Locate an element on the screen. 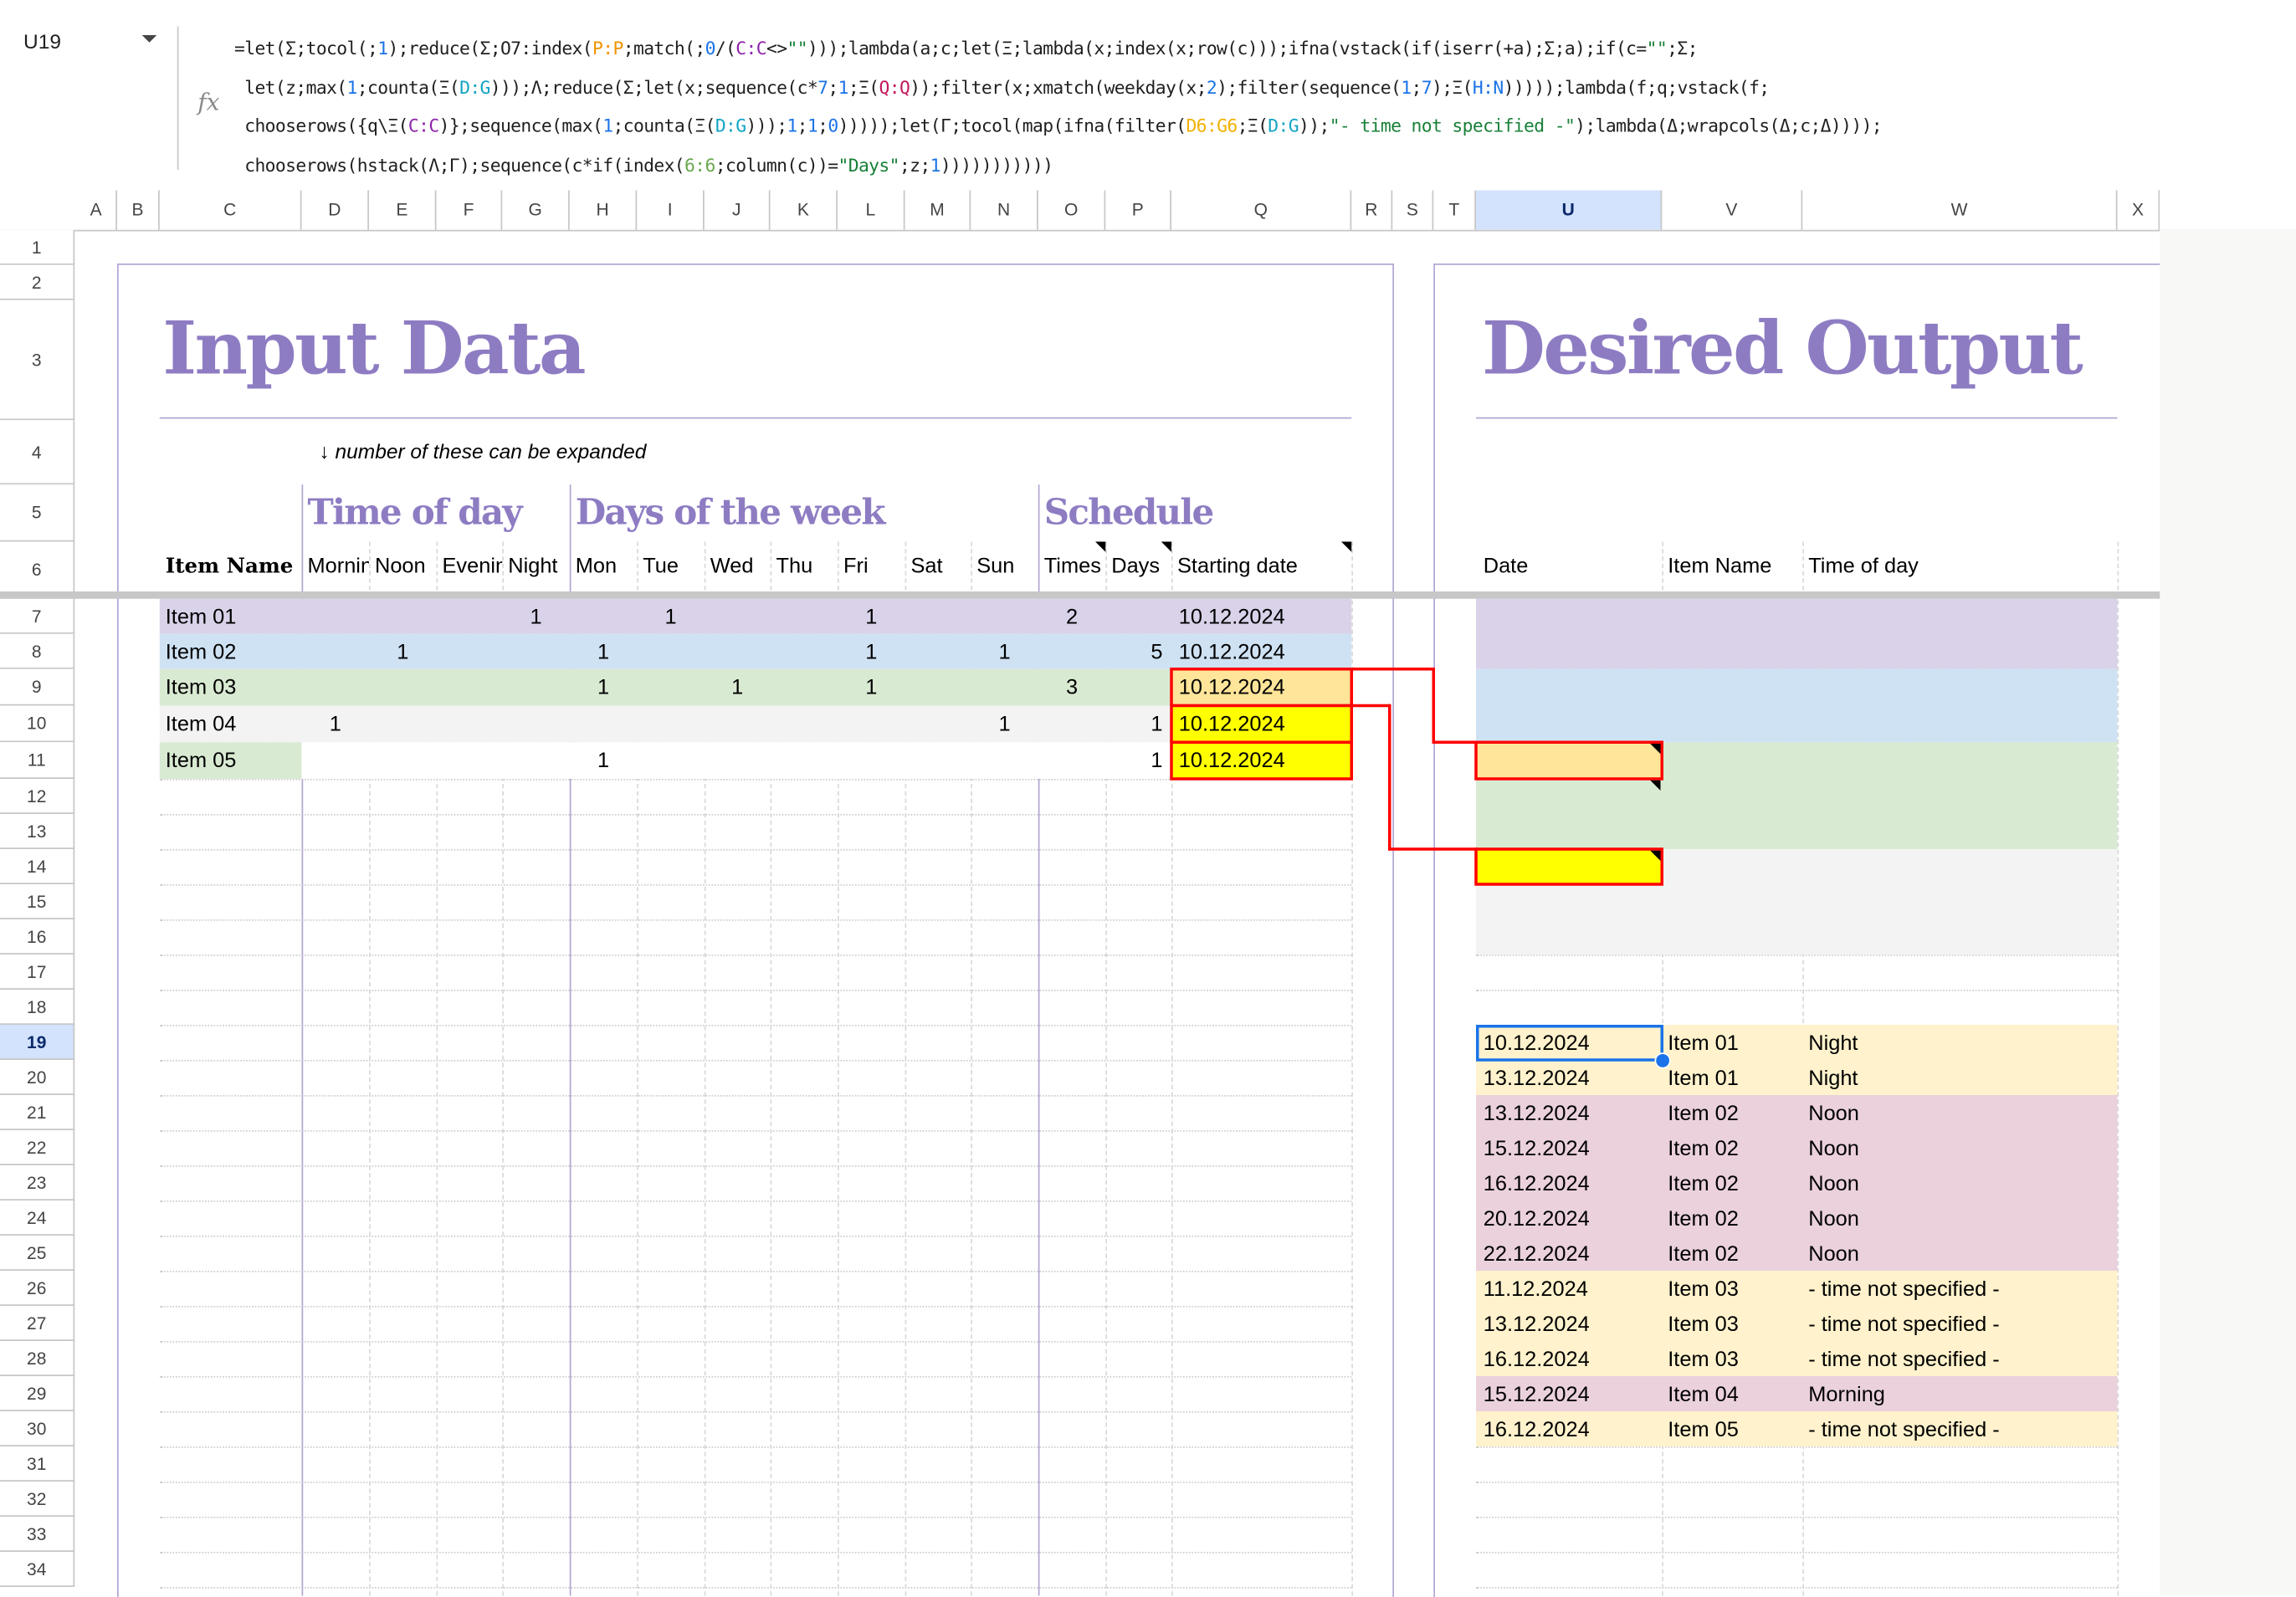  row-header-22: 22 is located at coordinates (37, 1147).